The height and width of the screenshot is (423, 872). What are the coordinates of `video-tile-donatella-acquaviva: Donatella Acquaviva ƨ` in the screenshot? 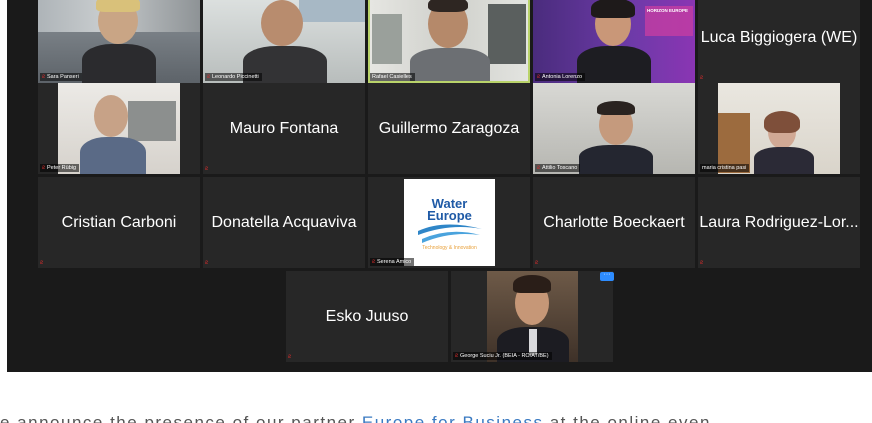 It's located at (284, 222).